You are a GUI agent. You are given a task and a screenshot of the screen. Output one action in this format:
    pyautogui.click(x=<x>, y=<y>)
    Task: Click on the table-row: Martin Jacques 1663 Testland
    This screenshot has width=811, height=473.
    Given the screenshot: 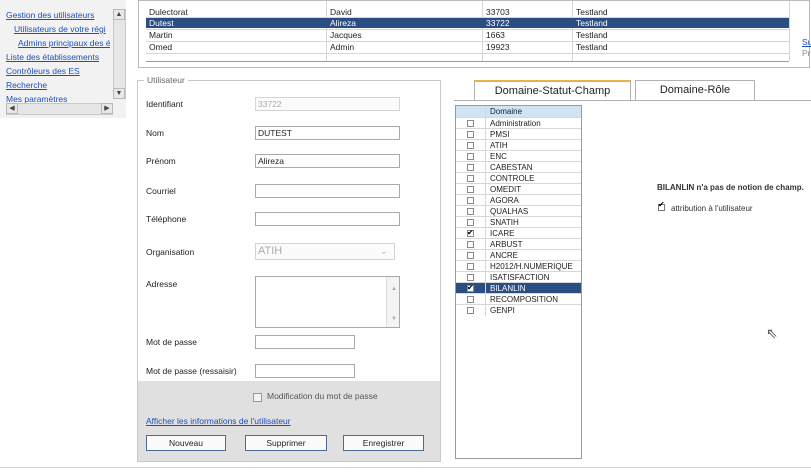 What is the action you would take?
    pyautogui.click(x=467, y=35)
    